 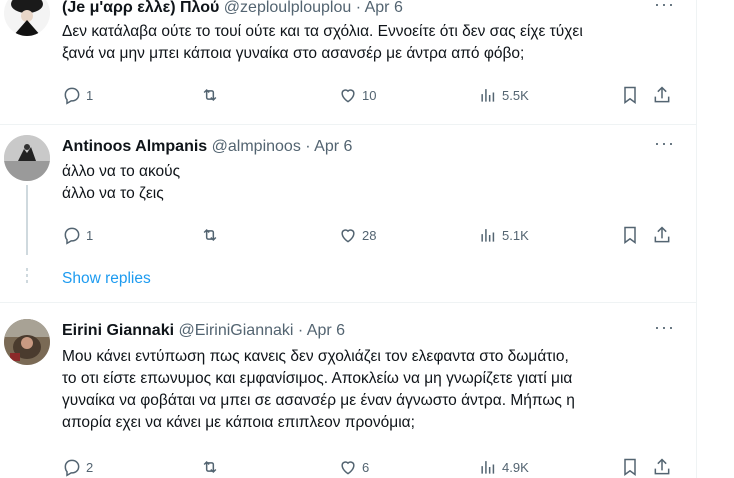 What do you see at coordinates (715, 239) in the screenshot?
I see `page-edge` at bounding box center [715, 239].